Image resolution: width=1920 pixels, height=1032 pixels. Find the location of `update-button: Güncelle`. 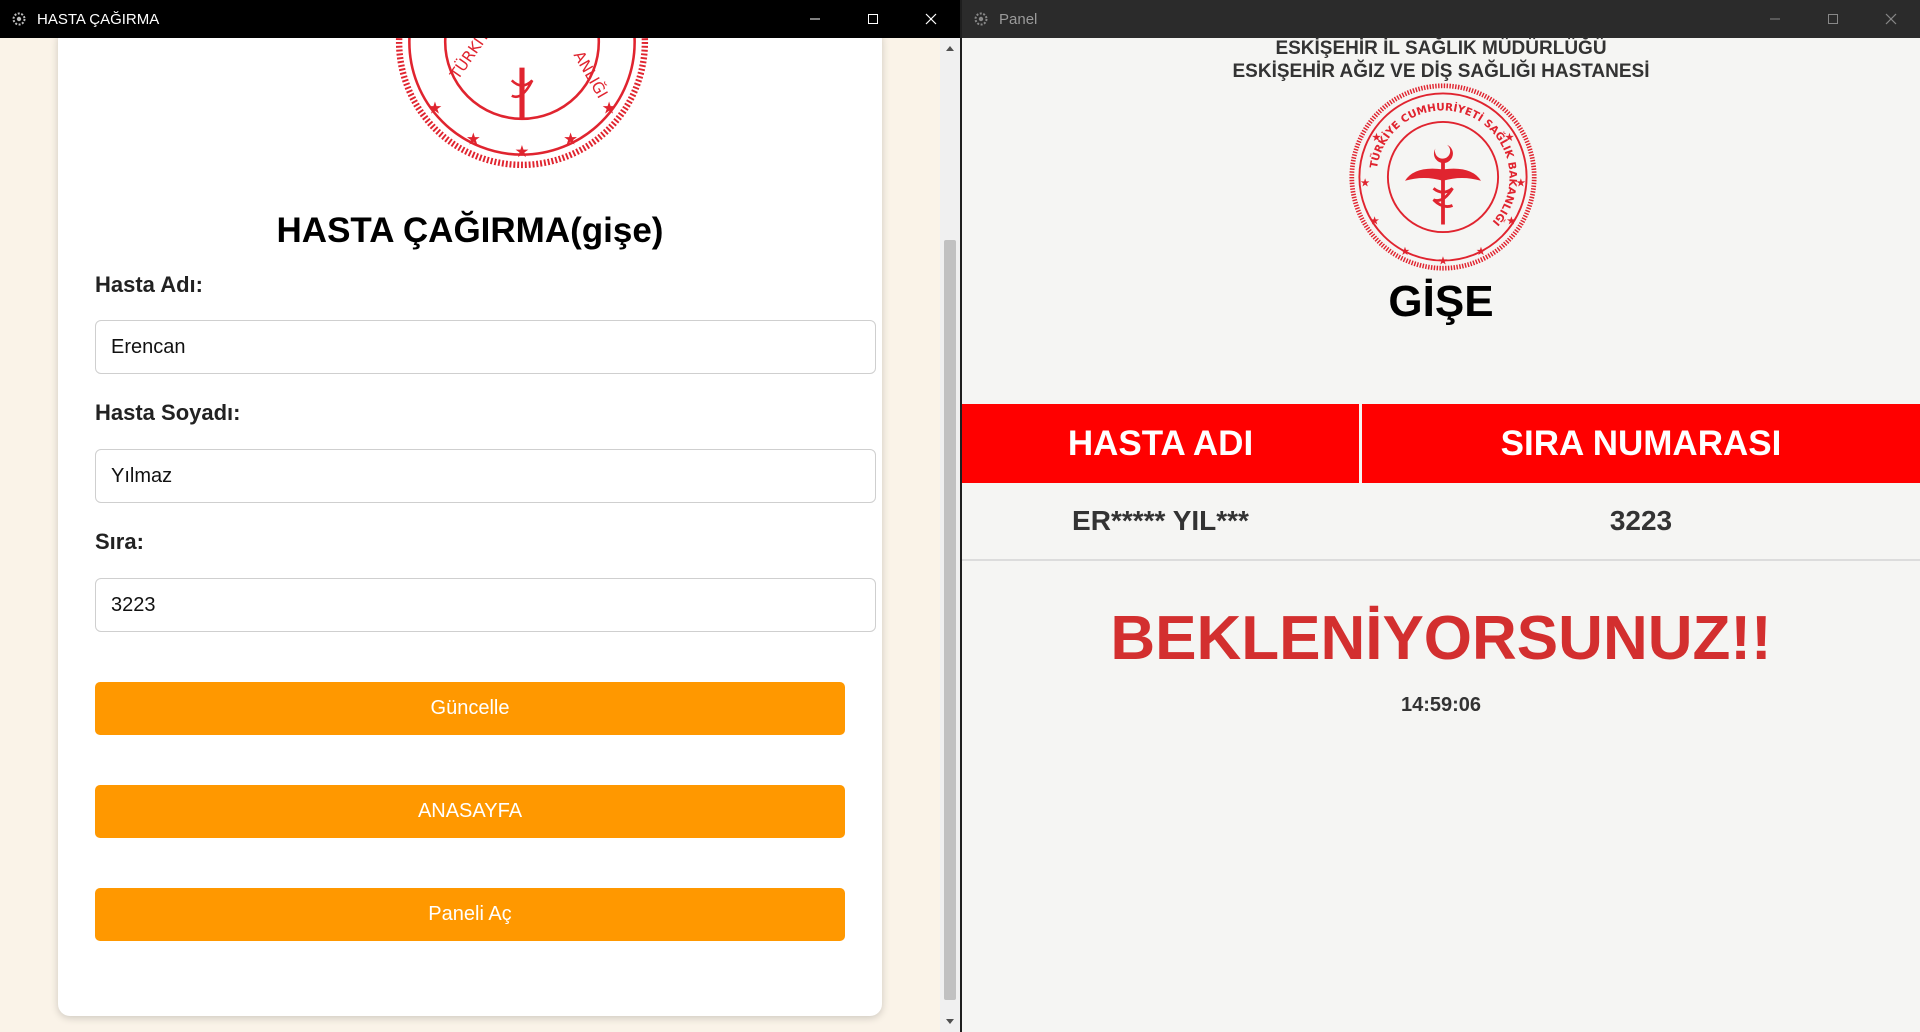

update-button: Güncelle is located at coordinates (470, 708).